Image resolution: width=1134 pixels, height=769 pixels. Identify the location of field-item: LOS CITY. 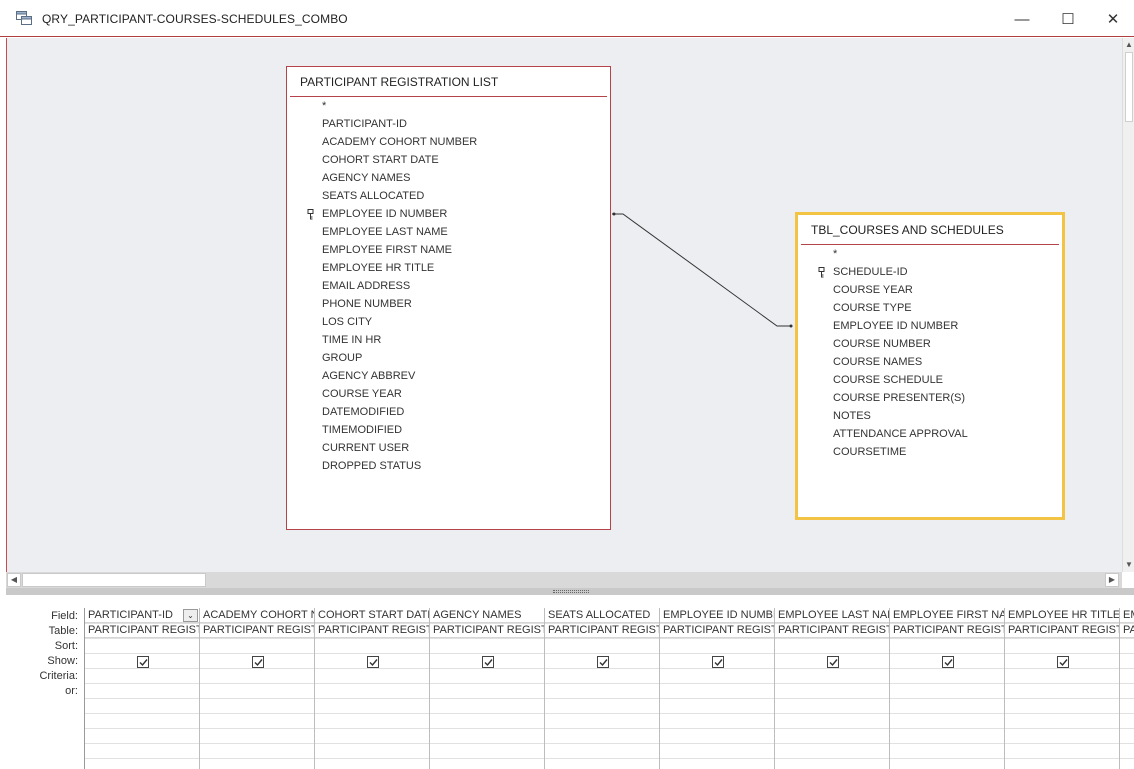
(448, 322).